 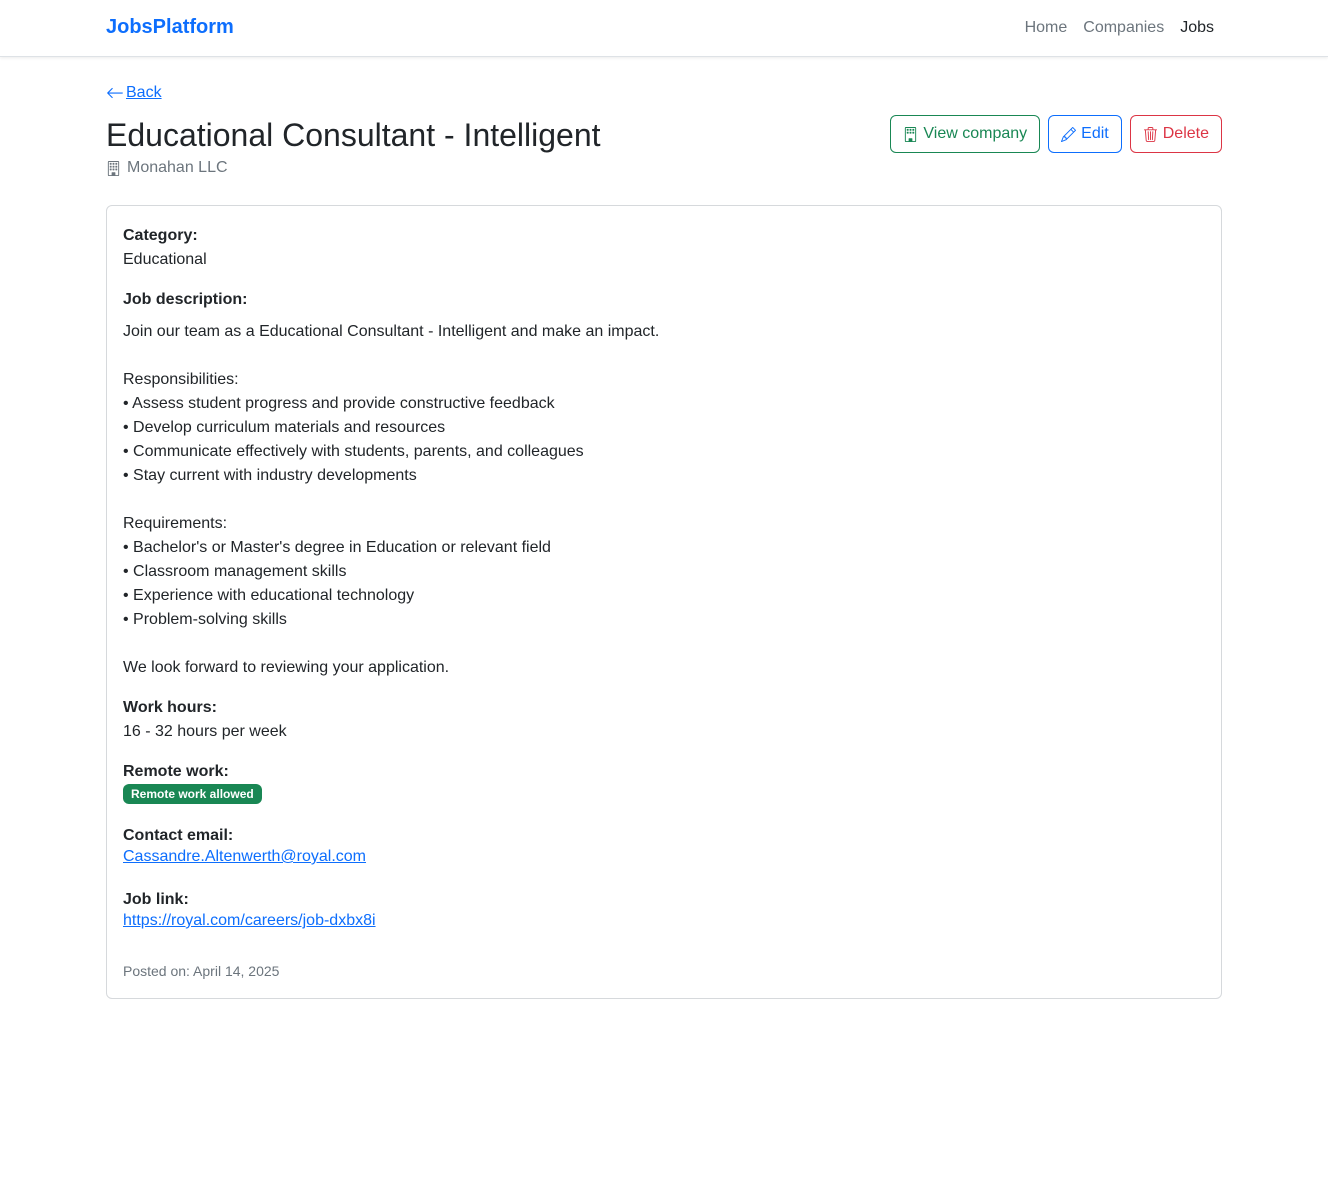 I want to click on nav-companies: Companies, so click(x=1123, y=28).